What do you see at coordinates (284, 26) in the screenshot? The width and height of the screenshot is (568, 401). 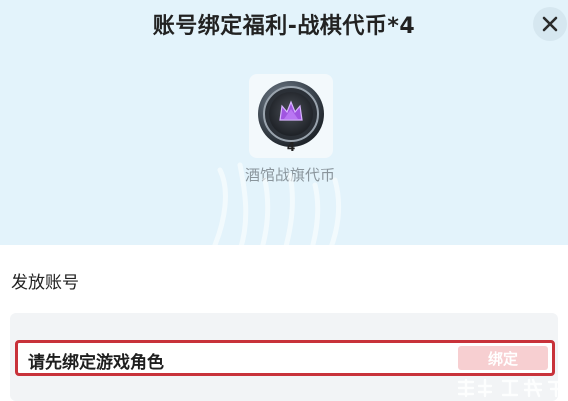 I see `dialog-title: 账号绑定福利-战棋代币*4` at bounding box center [284, 26].